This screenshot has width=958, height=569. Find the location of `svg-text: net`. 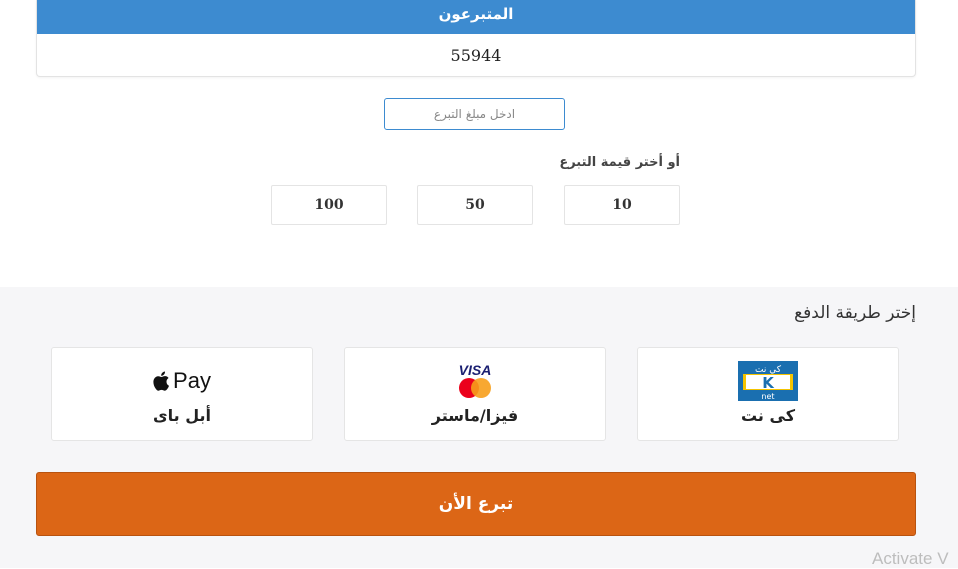

svg-text: net is located at coordinates (767, 396).